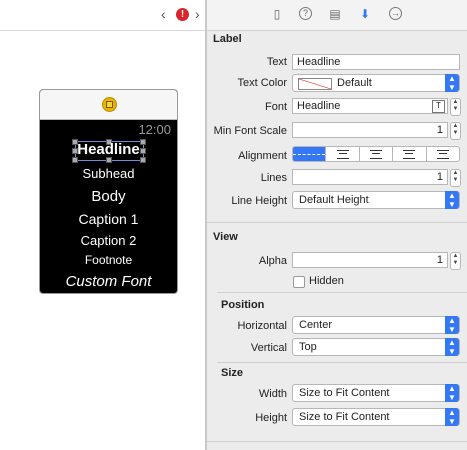 The height and width of the screenshot is (450, 467). I want to click on width-value: Size to Fit Content, so click(344, 393).